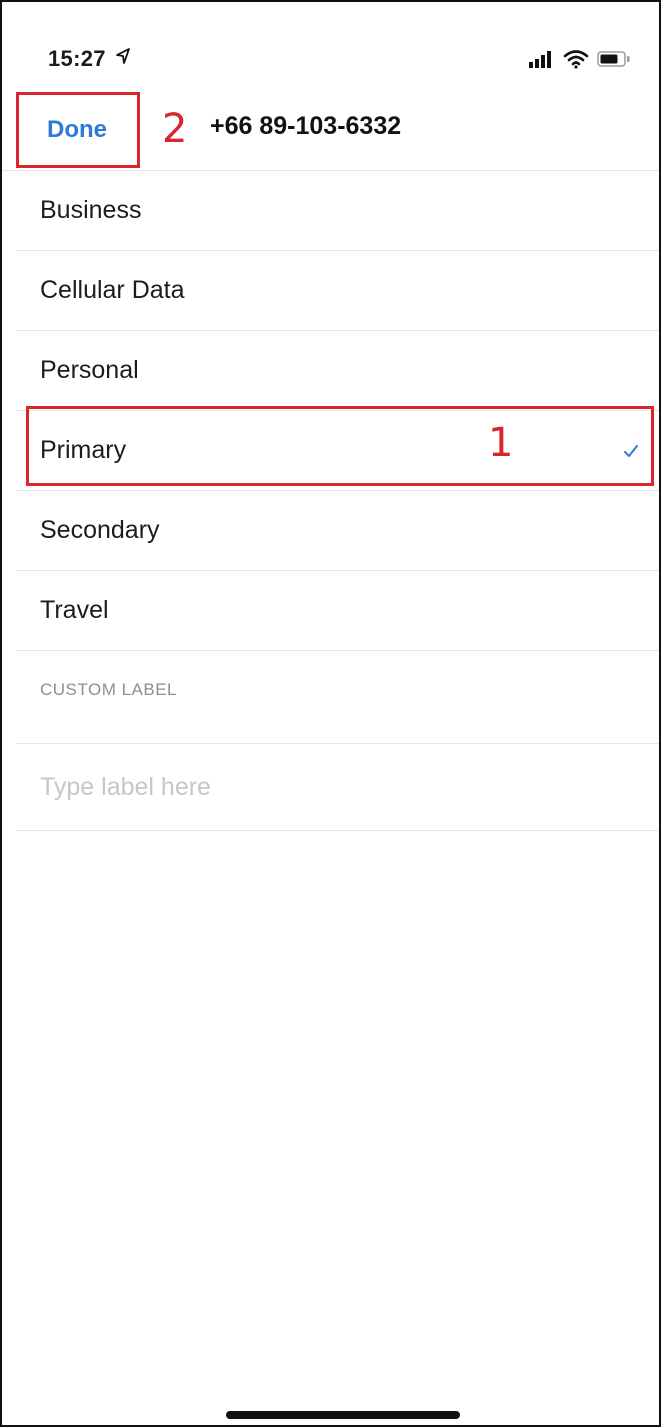 This screenshot has width=661, height=1427. I want to click on label-option-travel: Travel, so click(337, 611).